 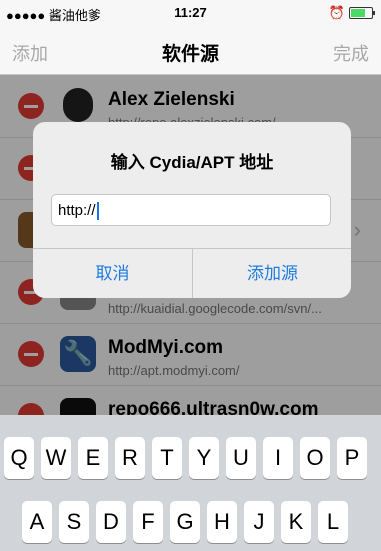 I want to click on key-t: T, so click(x=167, y=458).